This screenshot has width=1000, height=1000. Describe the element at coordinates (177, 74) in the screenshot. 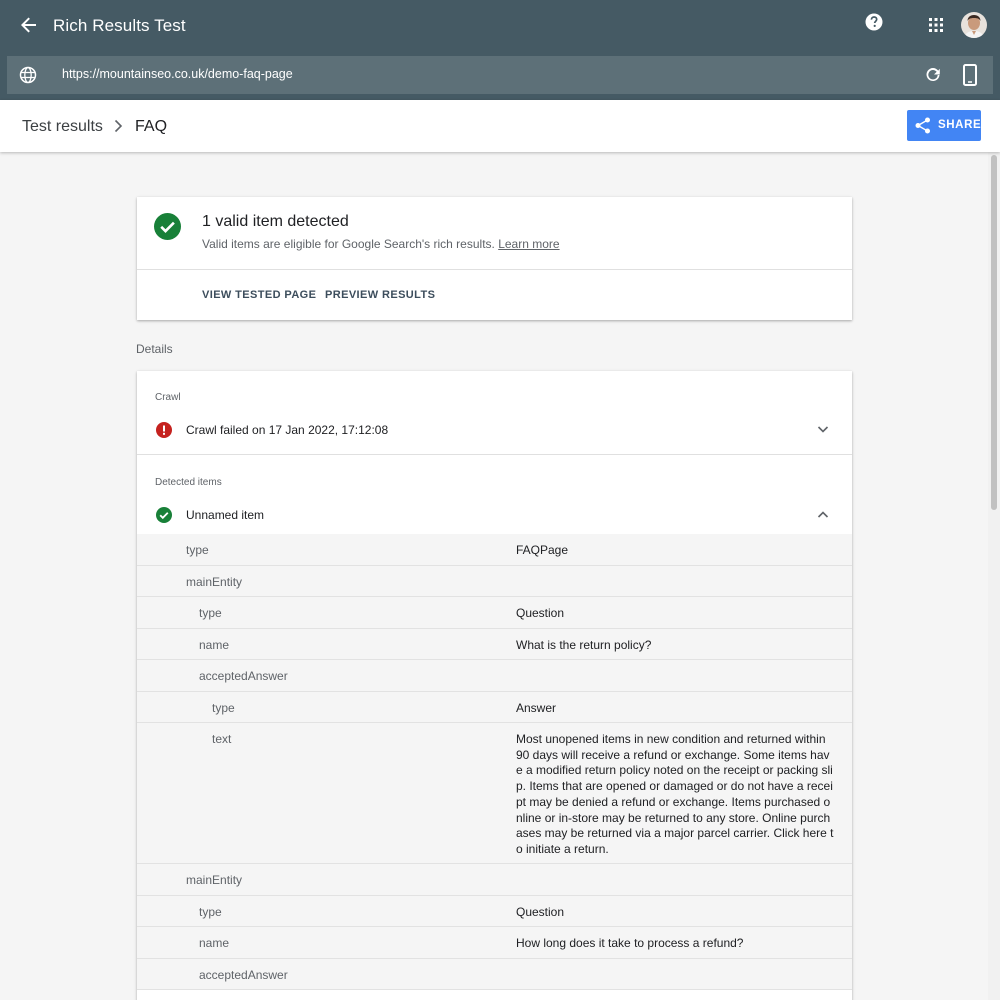

I see `url-input: https://mountainseo.co.uk/demo-faq-page` at that location.